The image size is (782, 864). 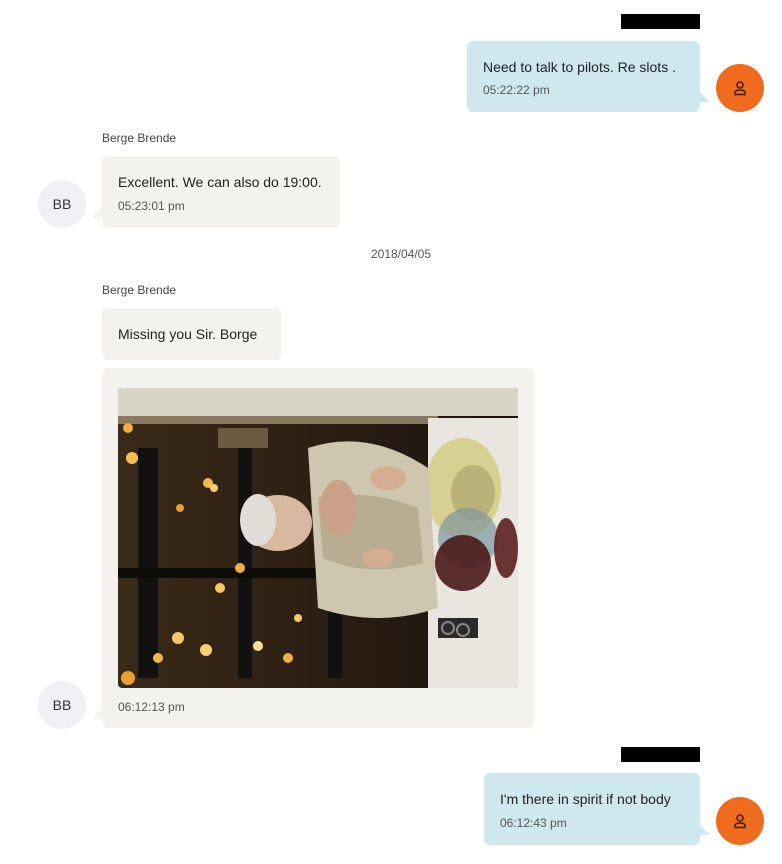 I want to click on date-separator: 2018/04/05, so click(x=401, y=254).